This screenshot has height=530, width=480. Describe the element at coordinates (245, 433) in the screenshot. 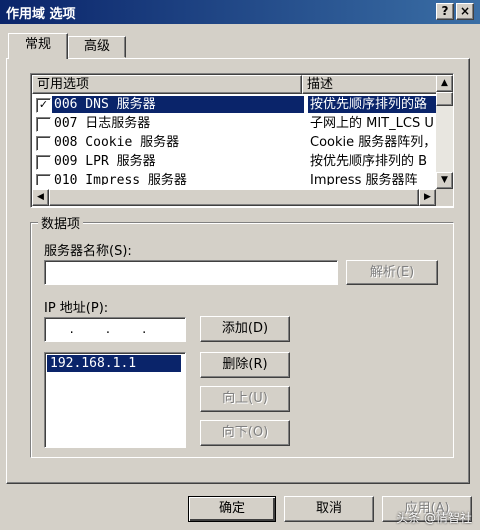

I see `move-down-button: 向下(O)` at that location.